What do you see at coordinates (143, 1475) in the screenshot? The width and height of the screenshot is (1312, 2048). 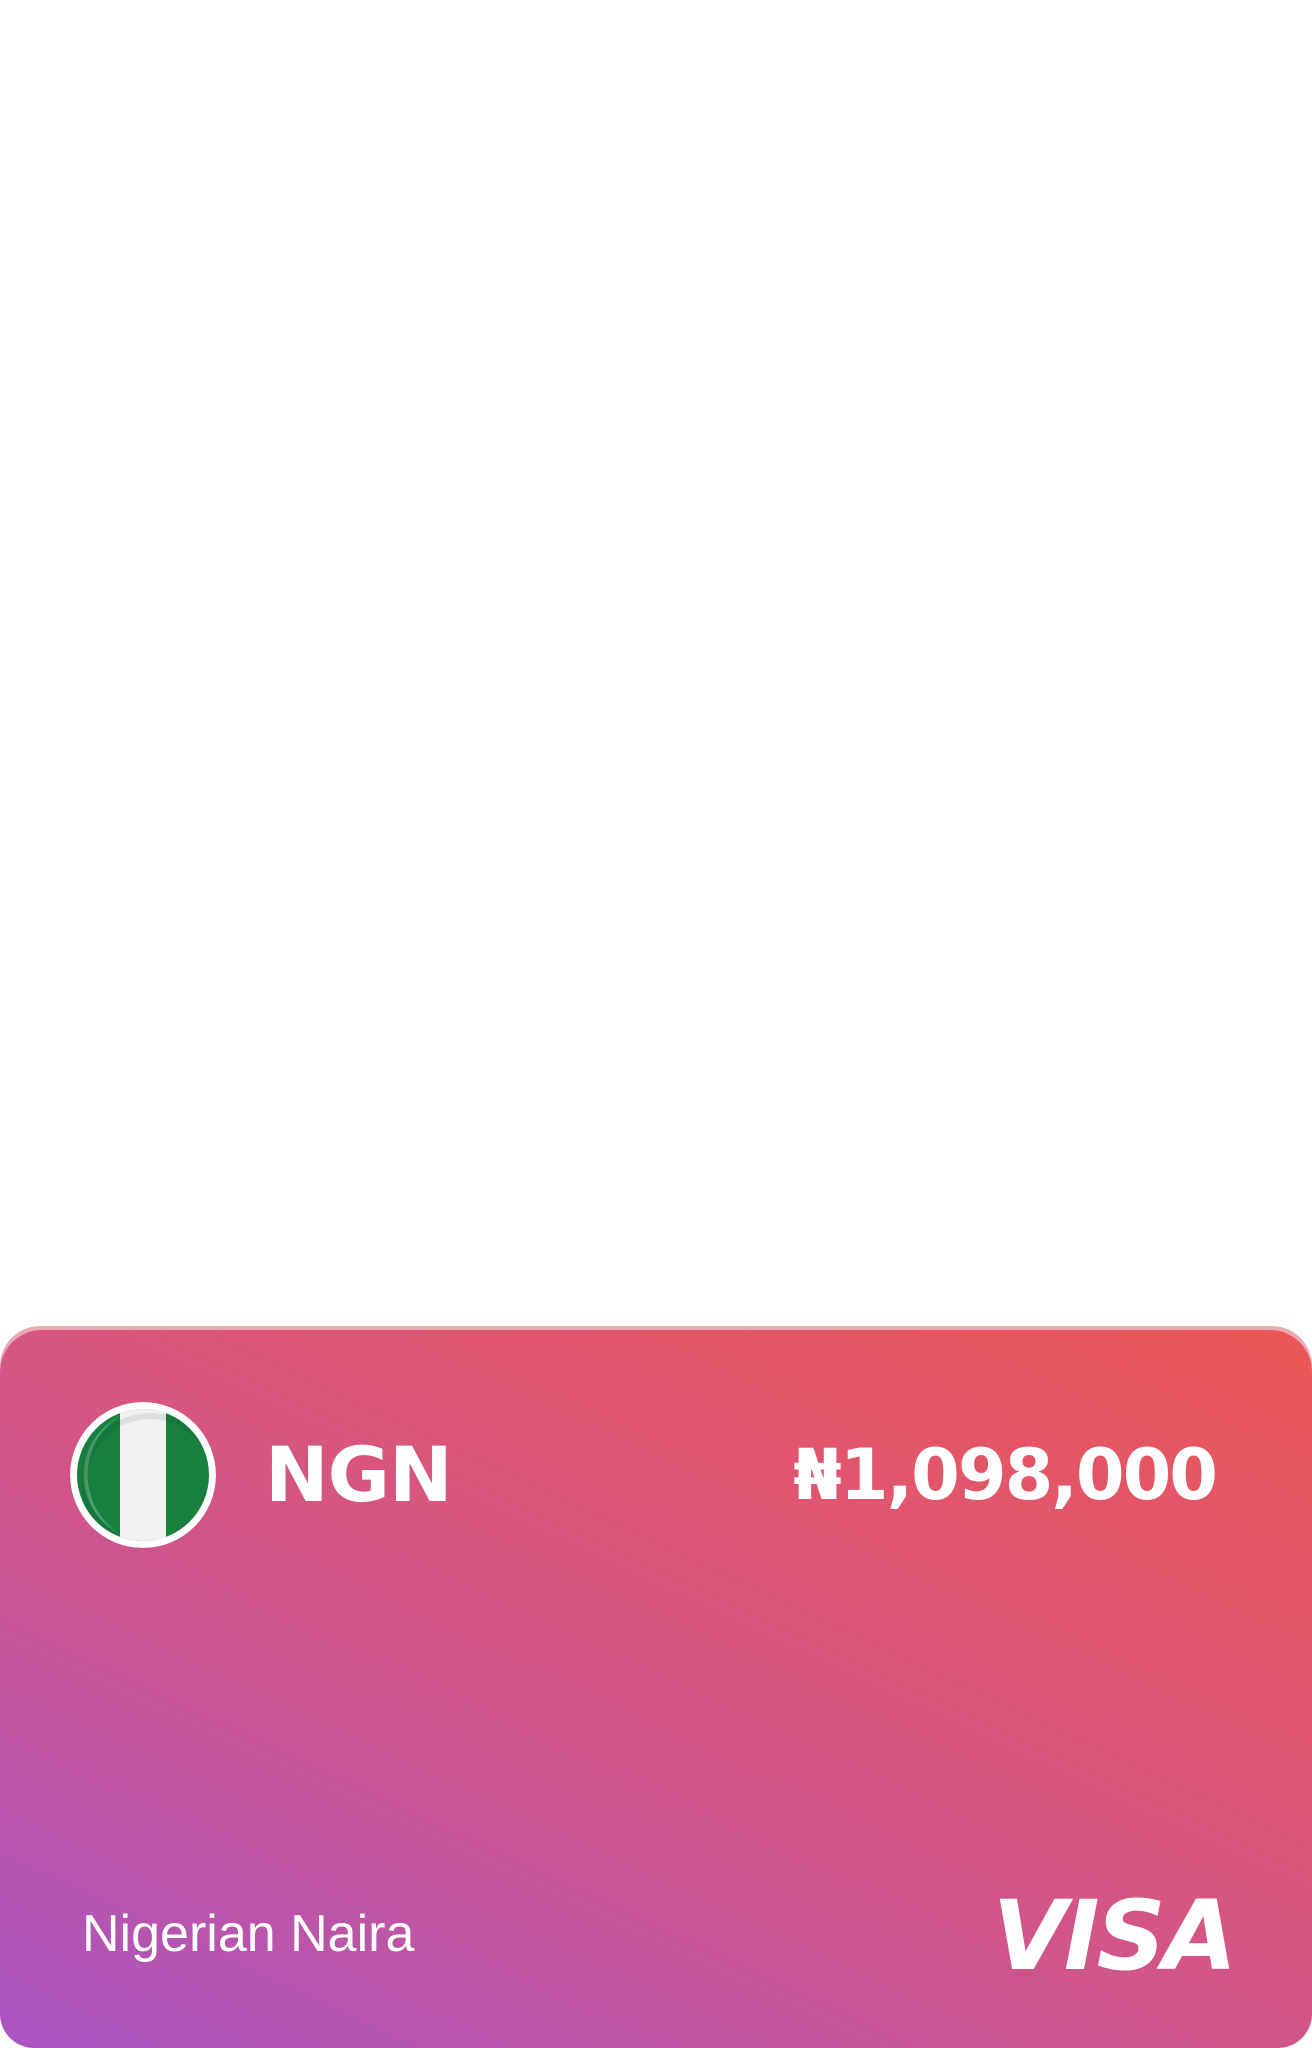 I see `nigeria-flag-icon` at bounding box center [143, 1475].